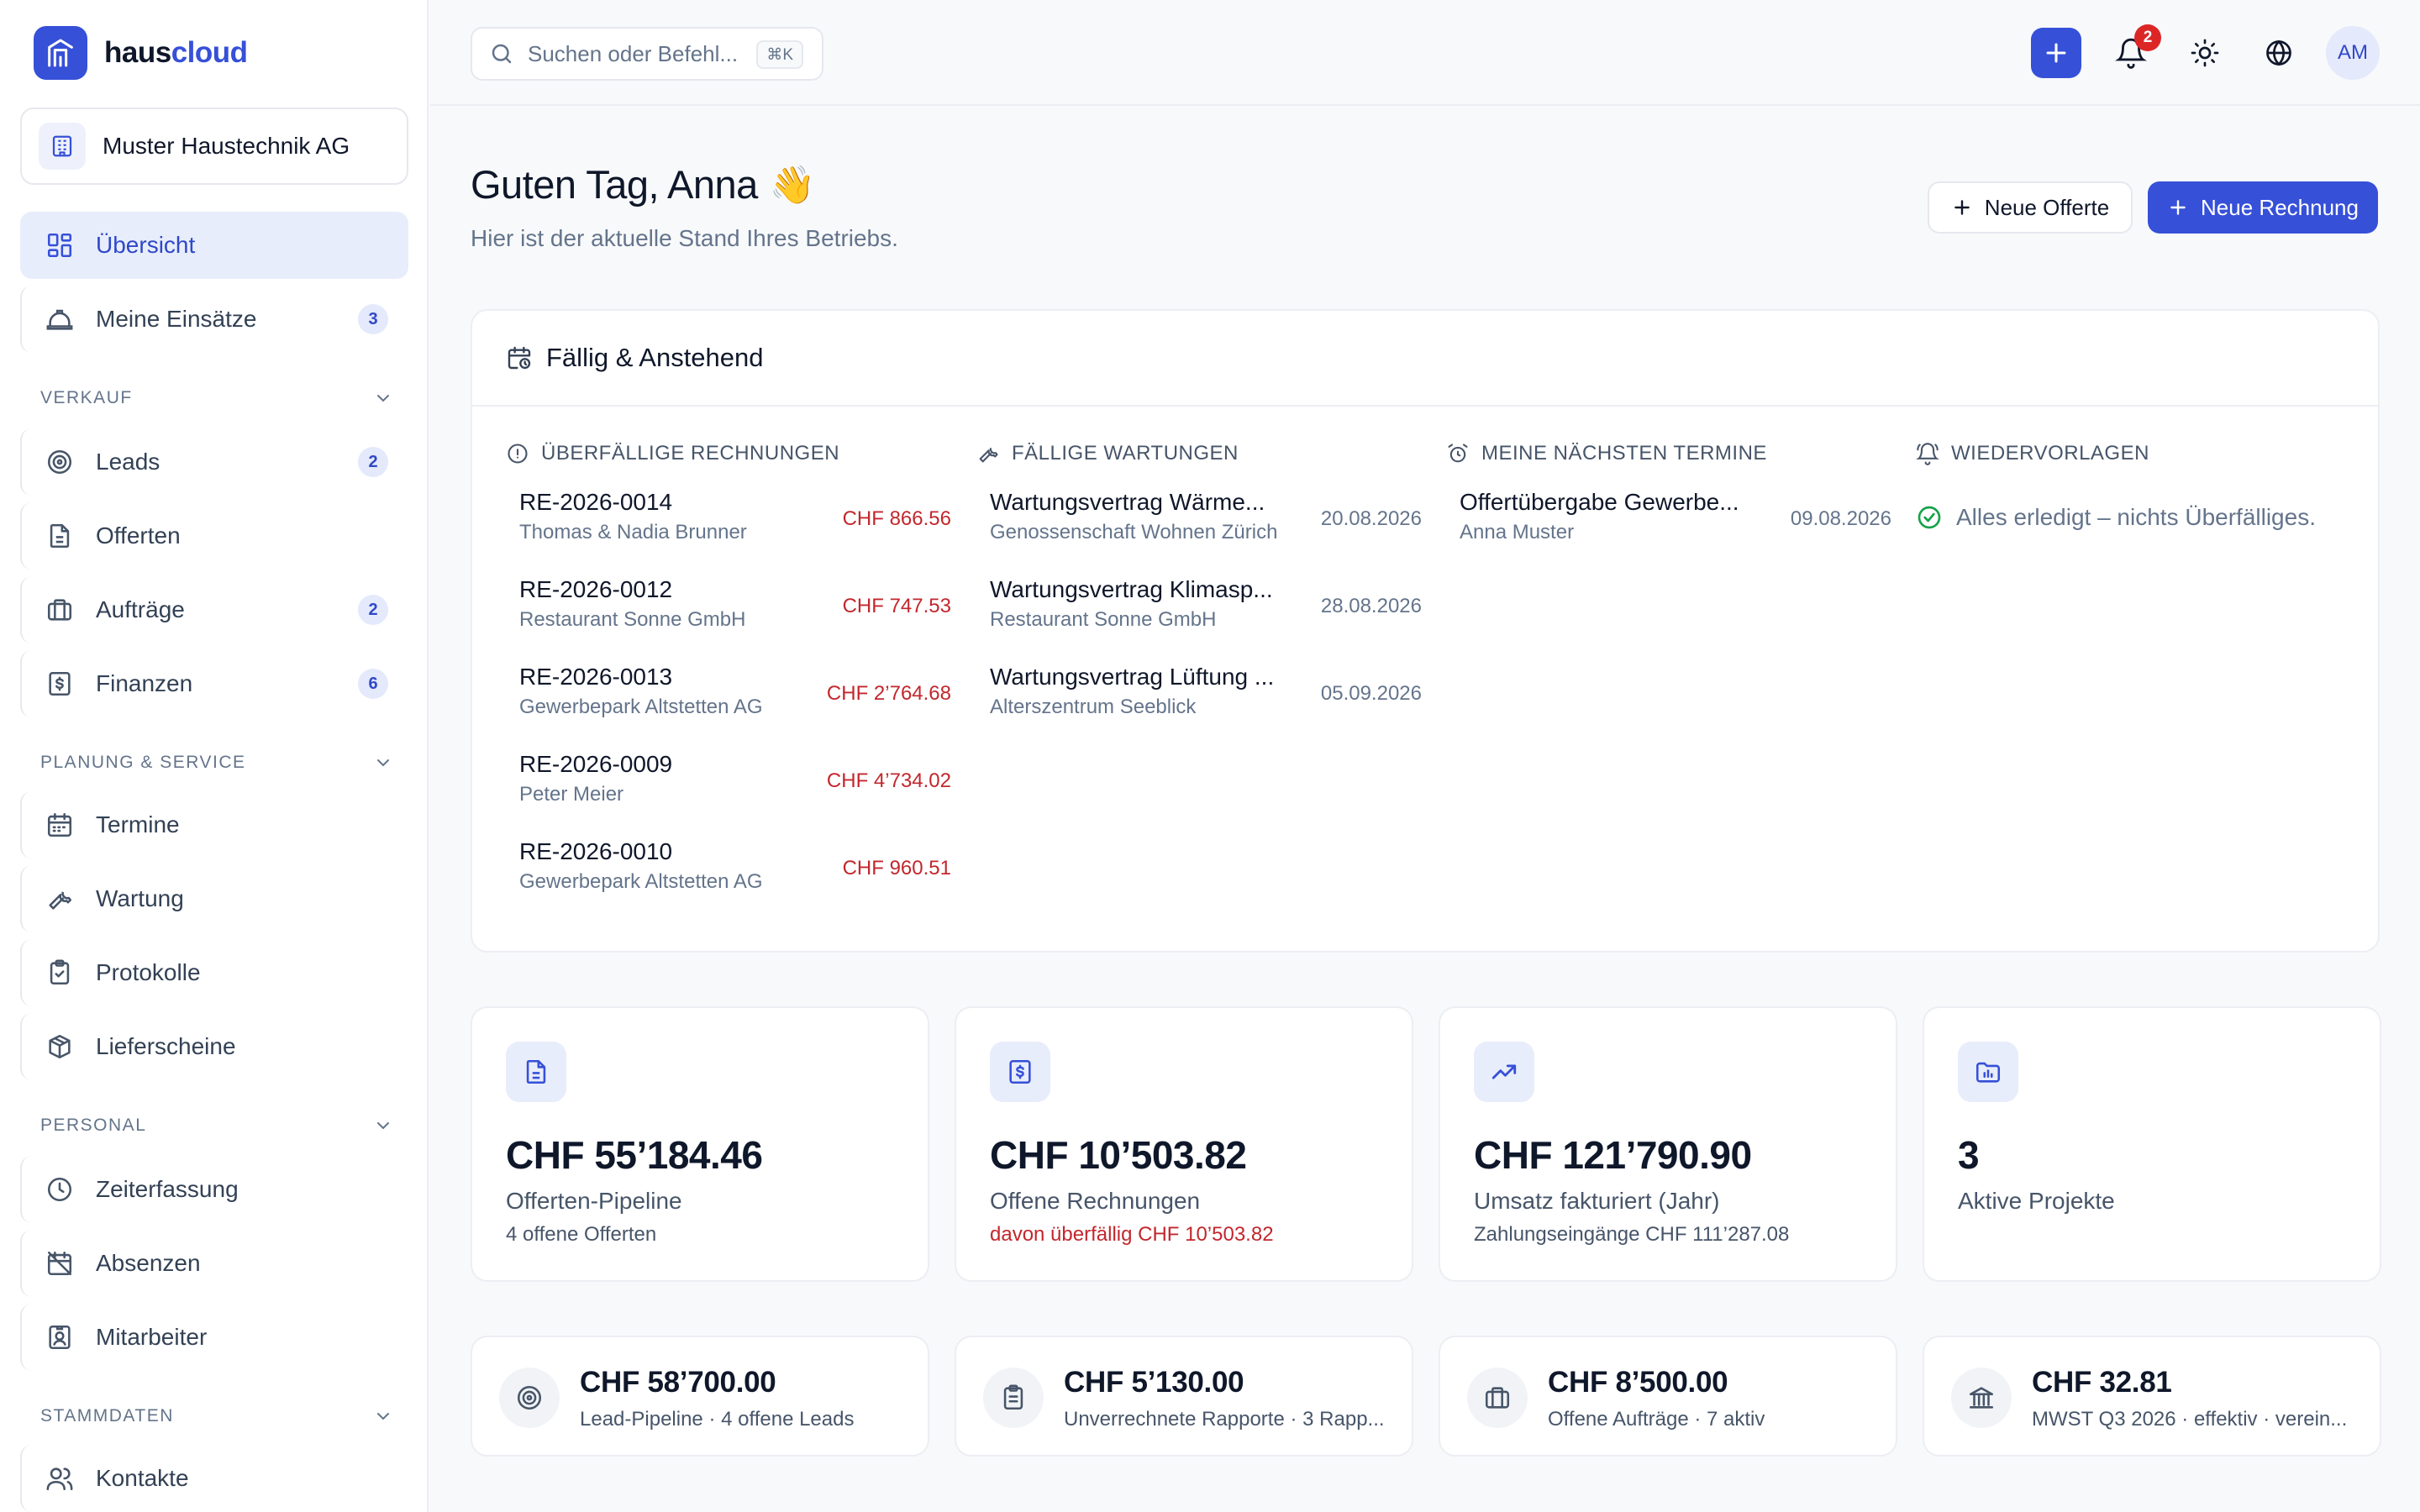 This screenshot has height=1512, width=2420. What do you see at coordinates (1632, 1234) in the screenshot?
I see `stat-note: Zahlungseingänge CHF 111’287.08` at bounding box center [1632, 1234].